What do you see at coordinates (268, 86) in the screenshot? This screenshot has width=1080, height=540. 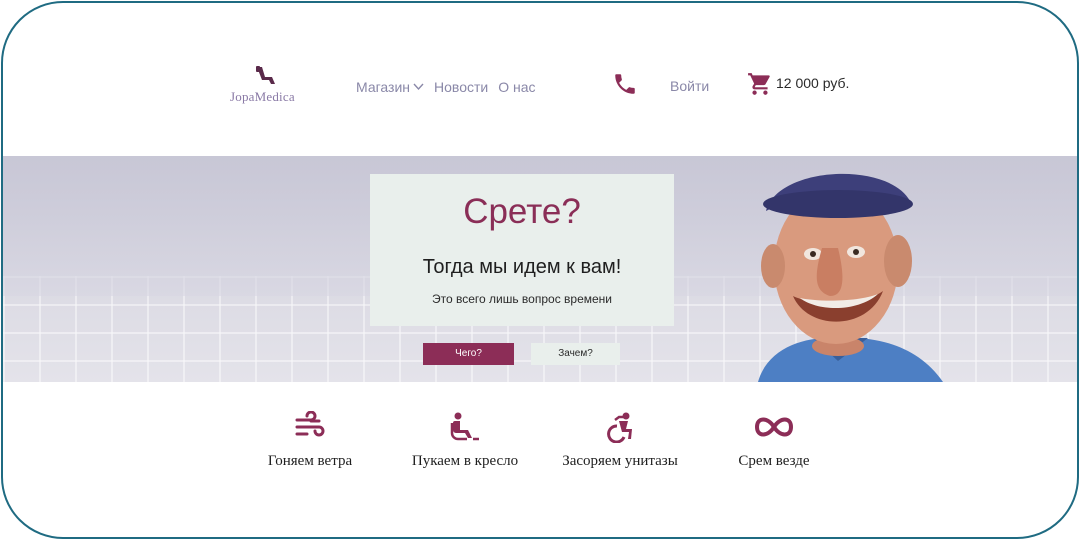 I see `logo: JopaMedica` at bounding box center [268, 86].